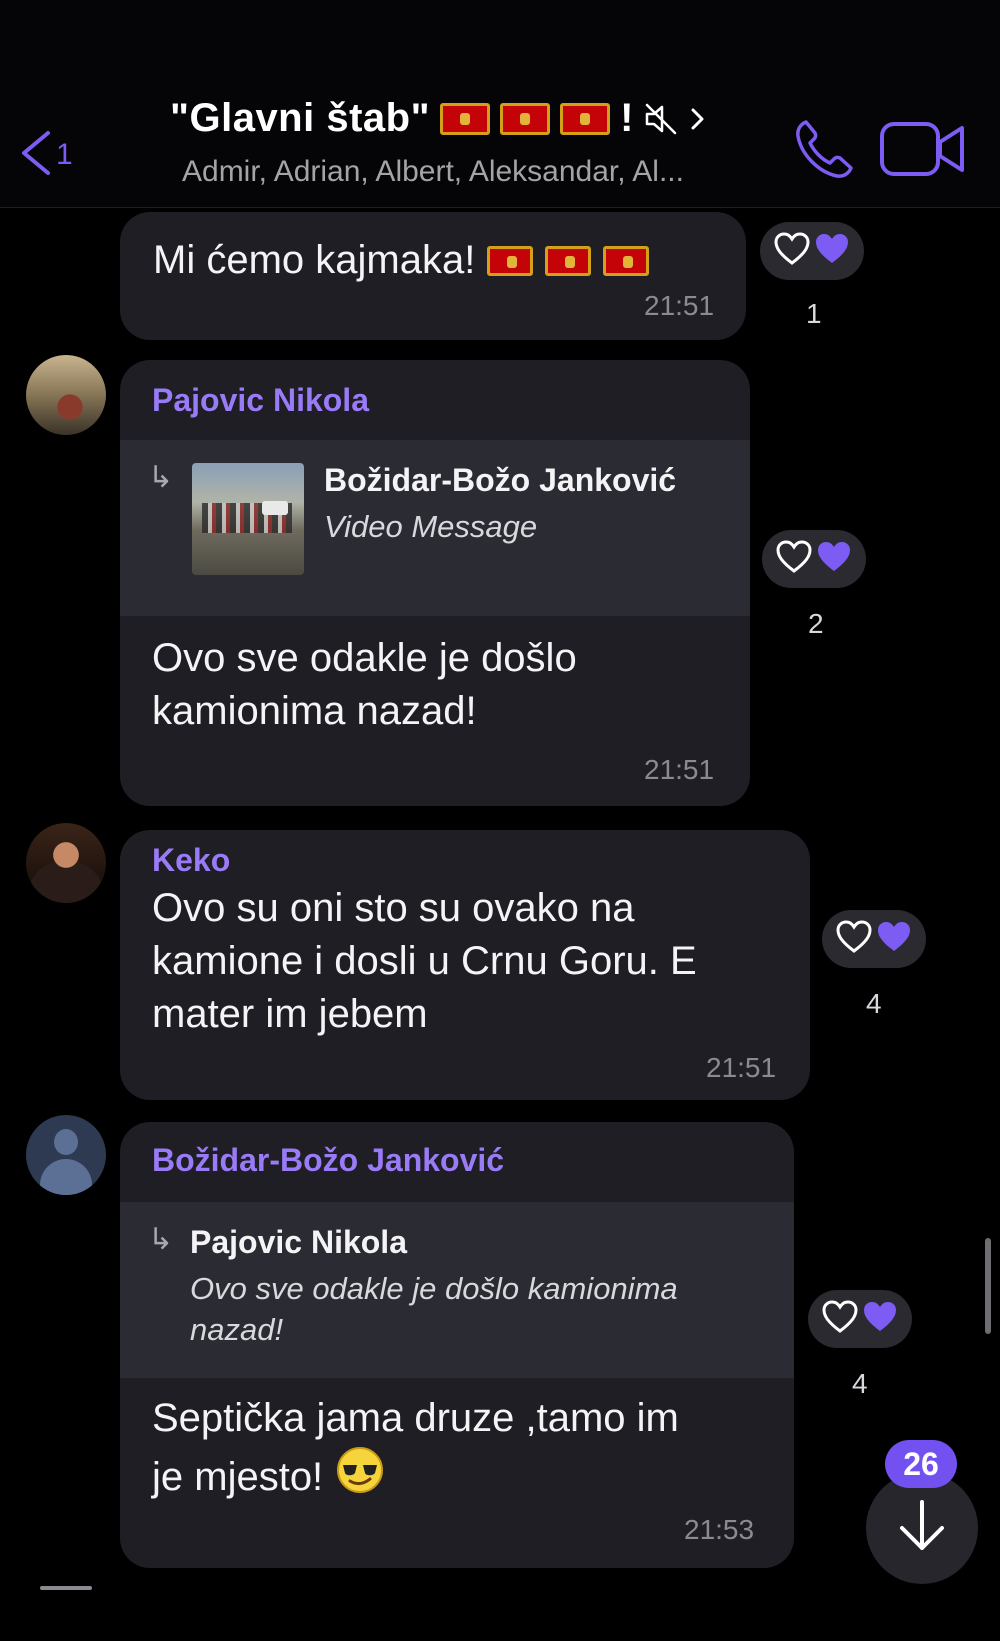 Image resolution: width=1000 pixels, height=1641 pixels. Describe the element at coordinates (300, 118) in the screenshot. I see `chat-title: "Glavni štab"` at that location.